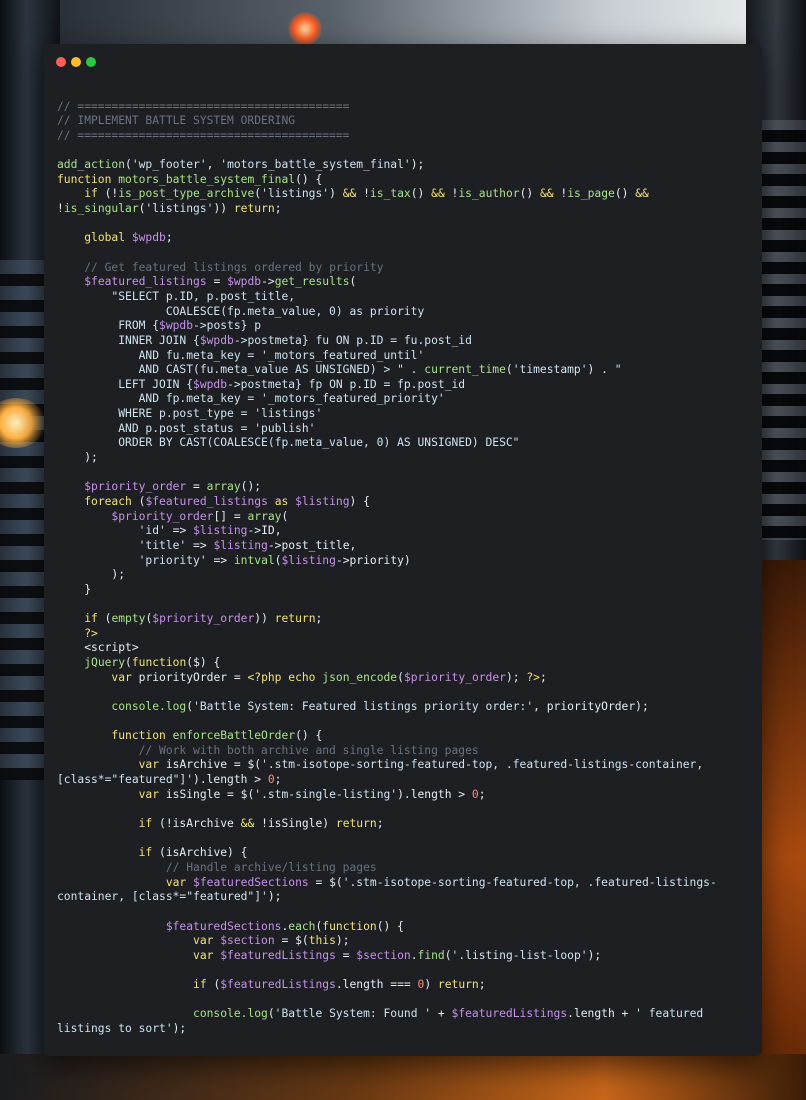 This screenshot has width=806, height=1100. Describe the element at coordinates (76, 62) in the screenshot. I see `minimize-window-button` at that location.